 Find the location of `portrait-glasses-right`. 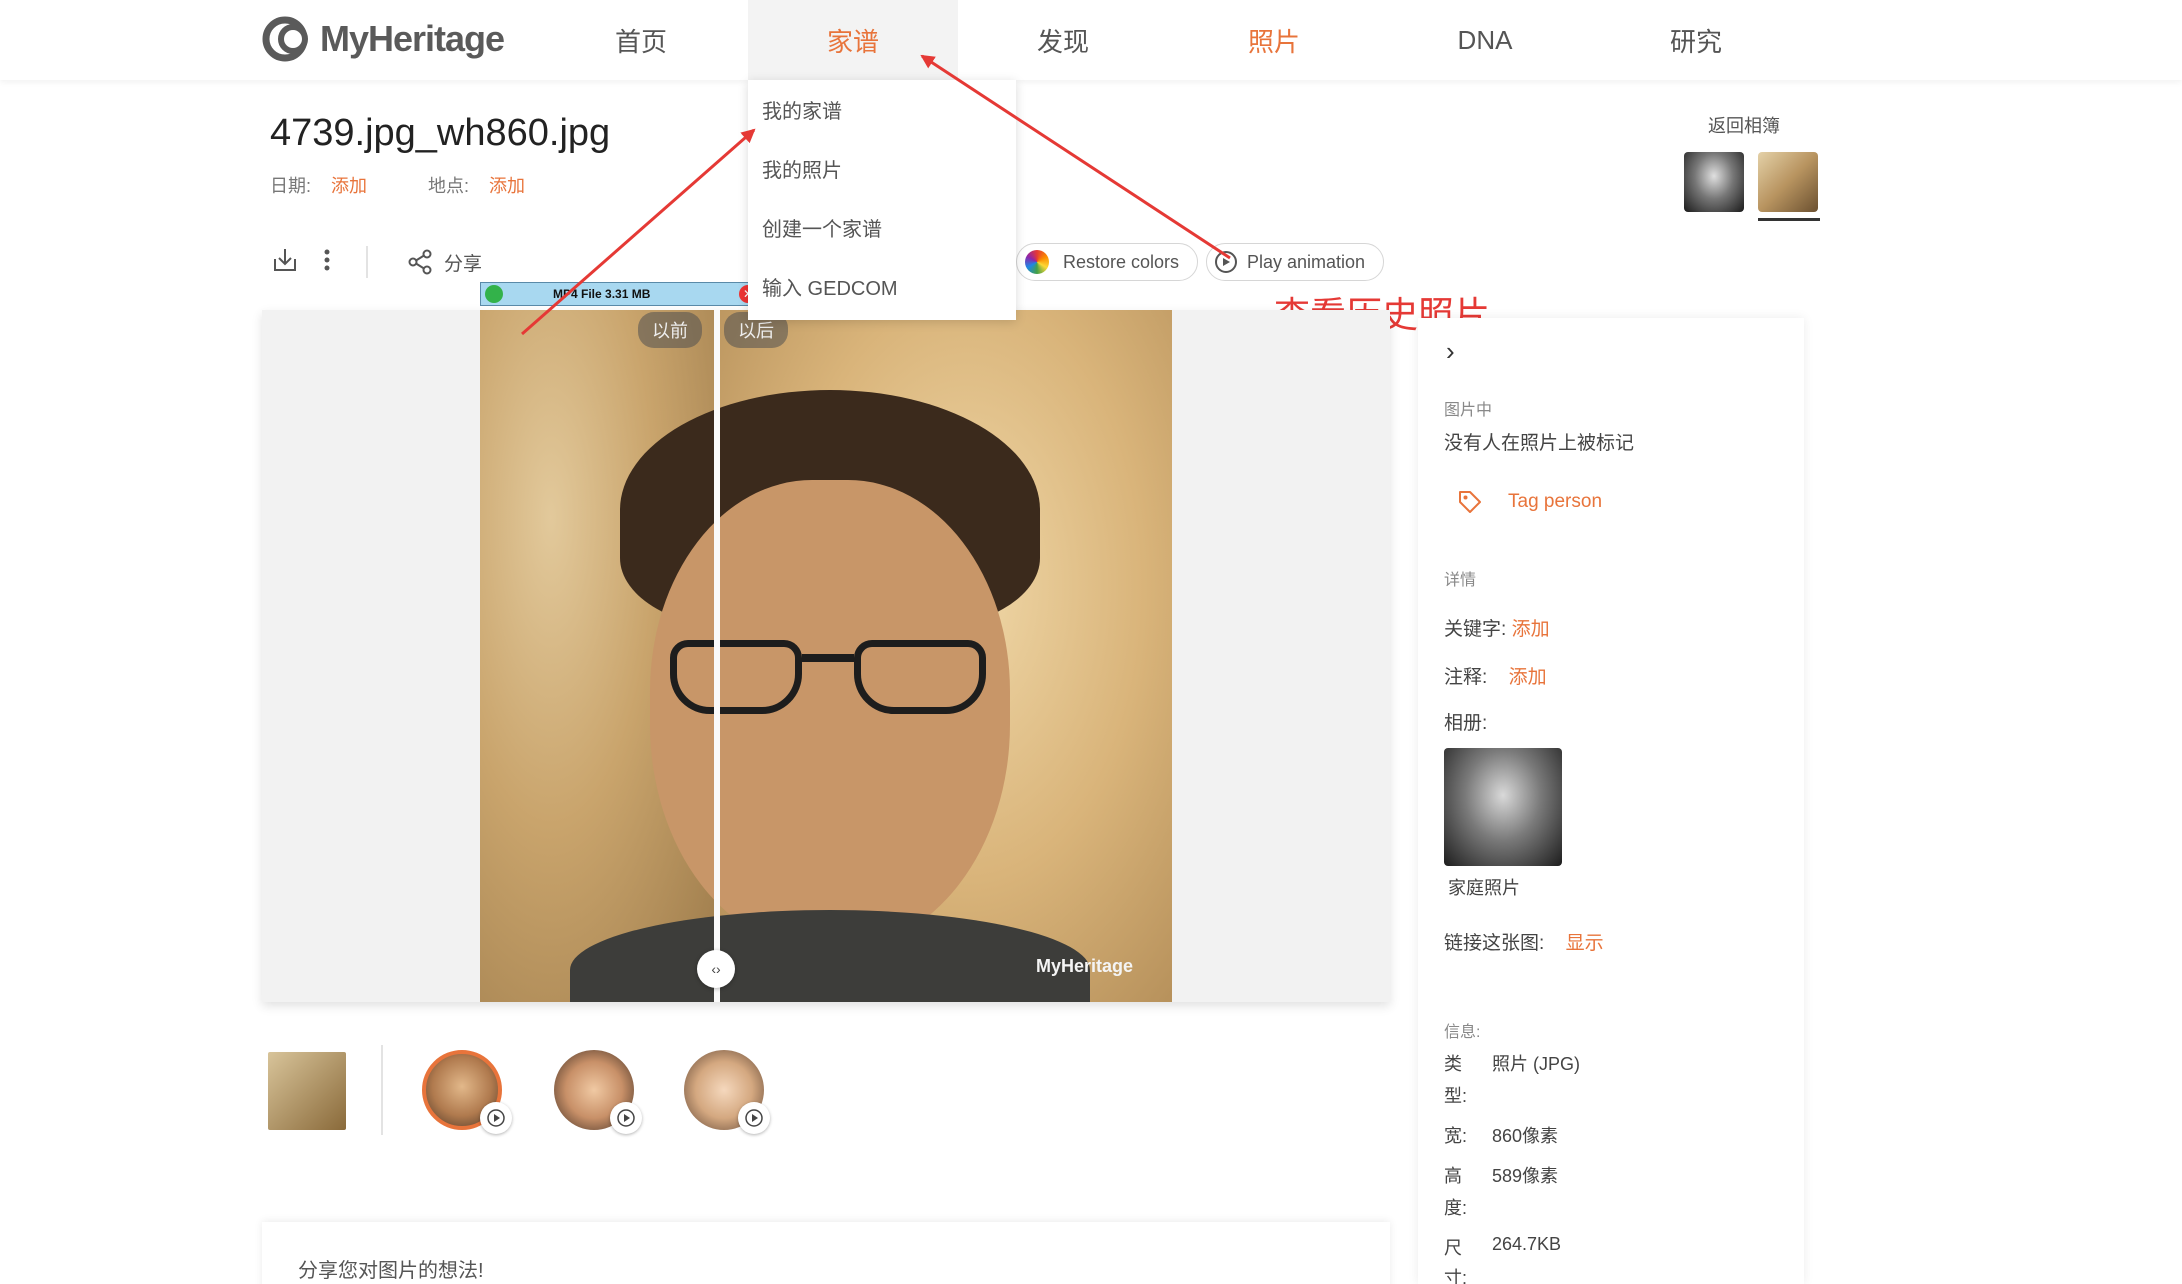

portrait-glasses-right is located at coordinates (920, 677).